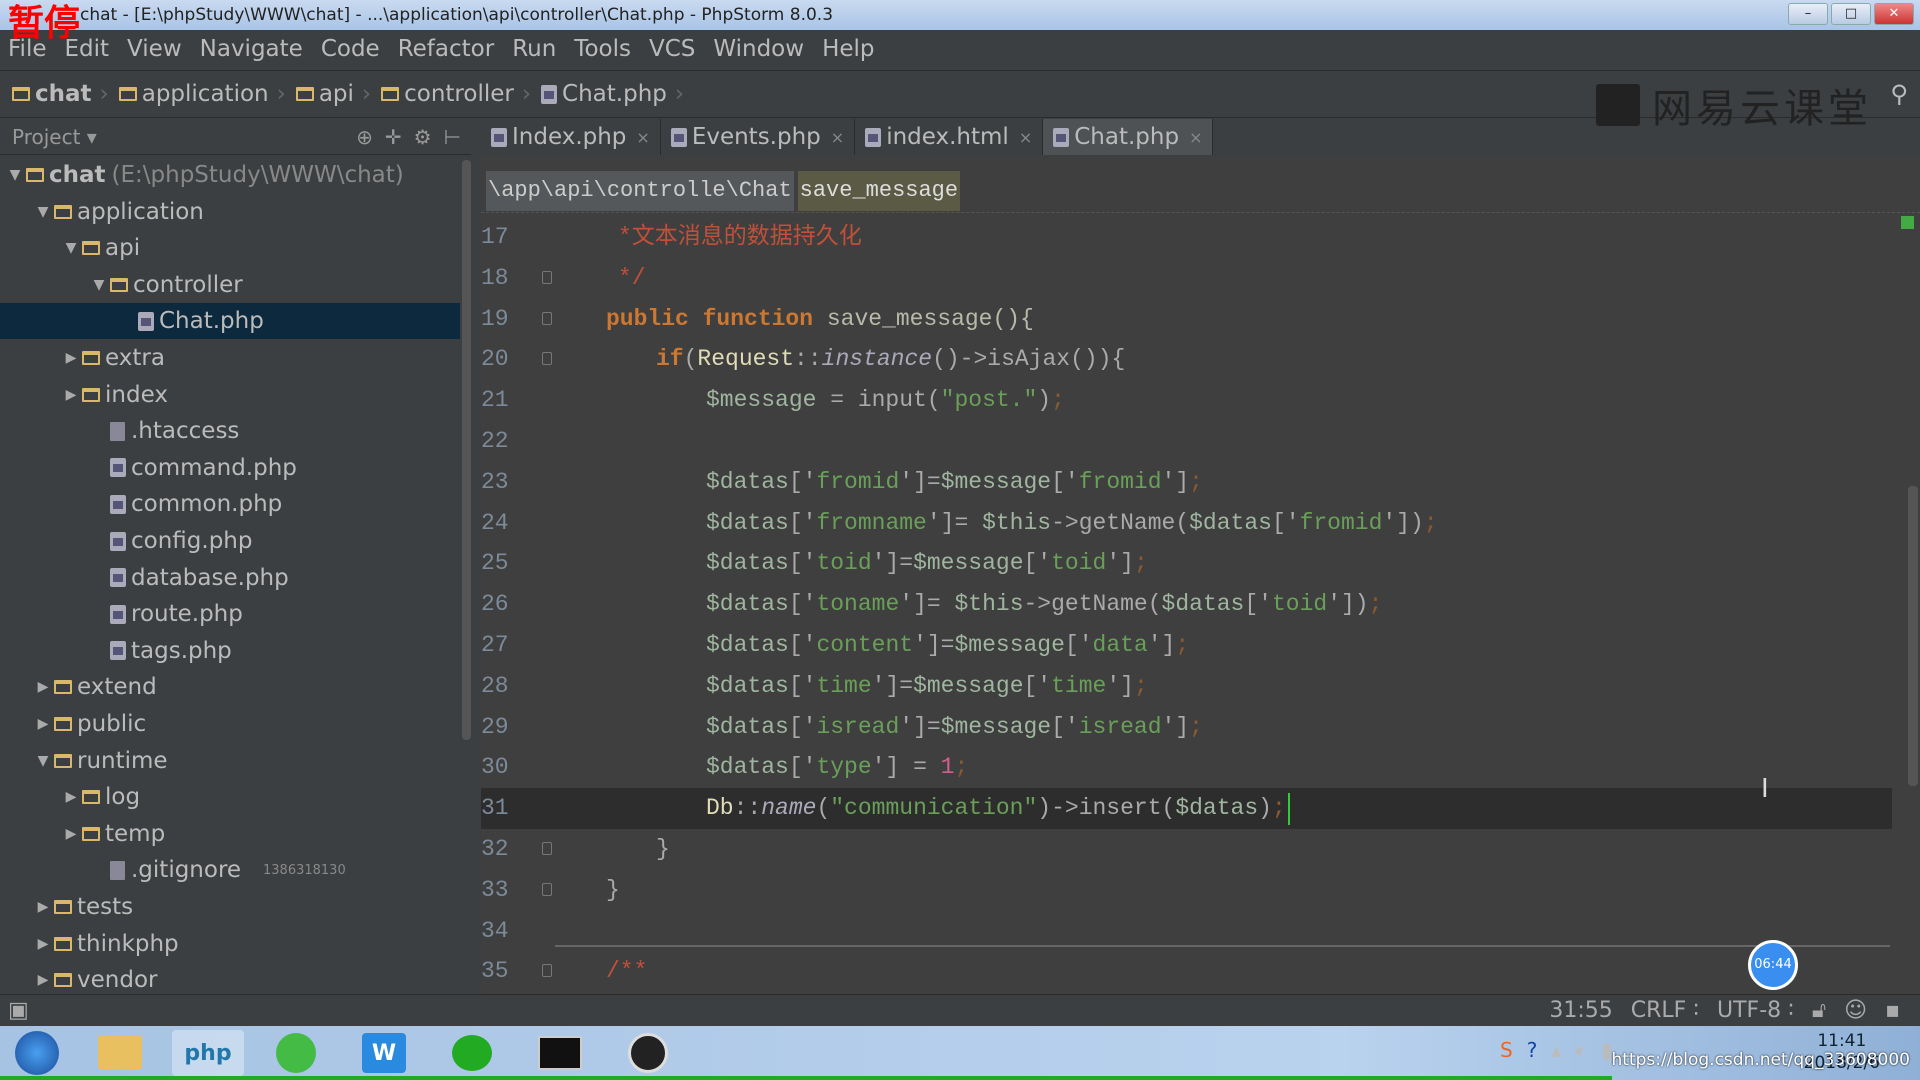 The height and width of the screenshot is (1080, 1920). What do you see at coordinates (202, 94) in the screenshot?
I see `breadcrumb-item: application ›` at bounding box center [202, 94].